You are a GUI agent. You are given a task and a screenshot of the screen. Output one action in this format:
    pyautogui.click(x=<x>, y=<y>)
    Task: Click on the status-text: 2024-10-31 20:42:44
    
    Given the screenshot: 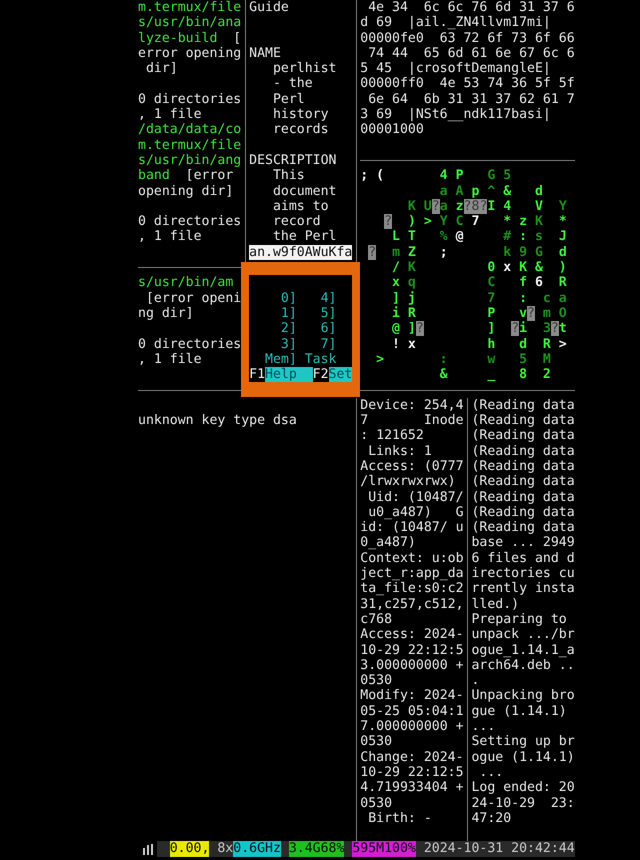 What is the action you would take?
    pyautogui.click(x=499, y=849)
    